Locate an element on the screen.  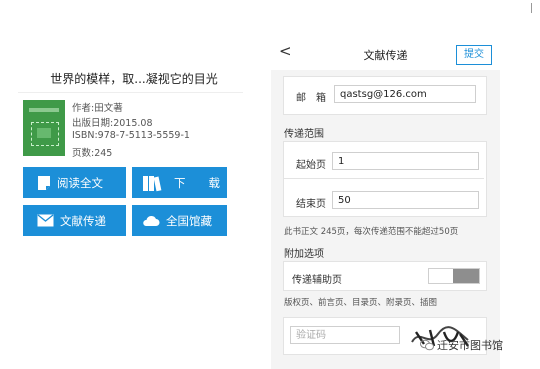
aux-pages-toggle is located at coordinates (454, 276).